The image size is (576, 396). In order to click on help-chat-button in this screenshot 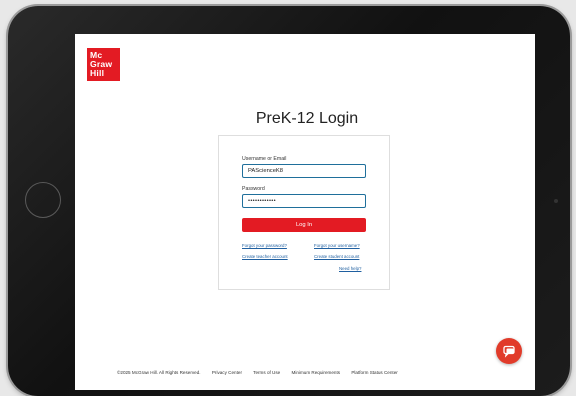, I will do `click(509, 351)`.